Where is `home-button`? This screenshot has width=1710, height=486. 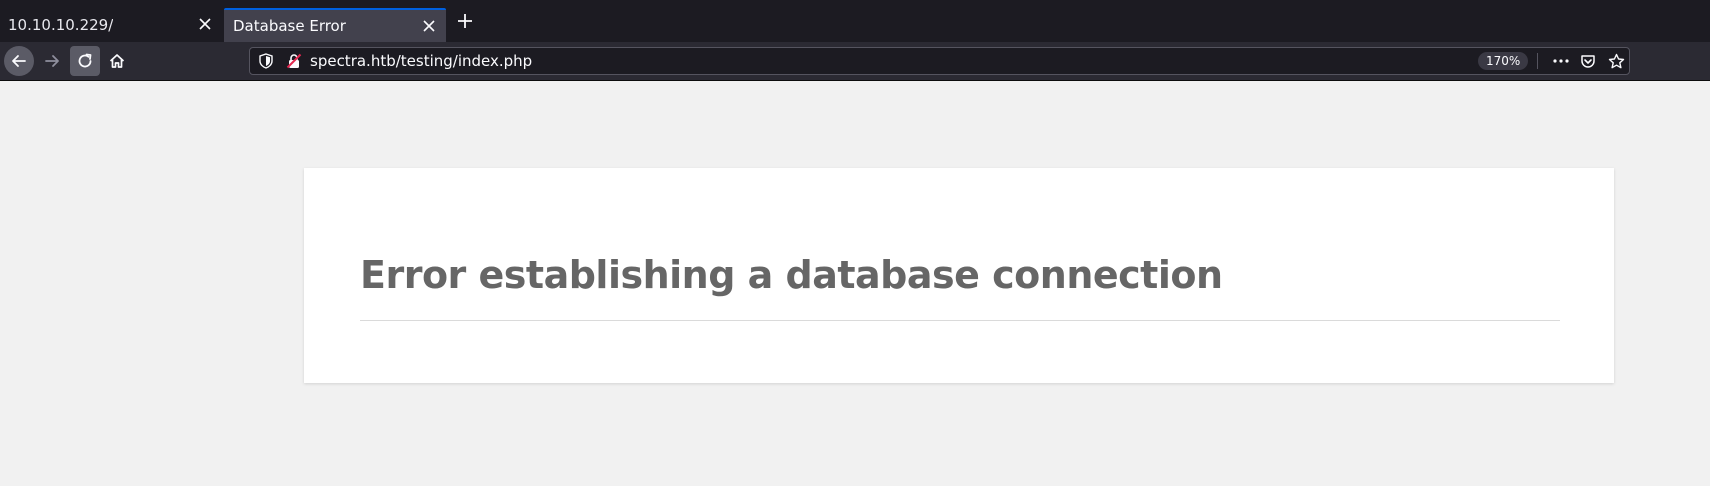
home-button is located at coordinates (117, 61).